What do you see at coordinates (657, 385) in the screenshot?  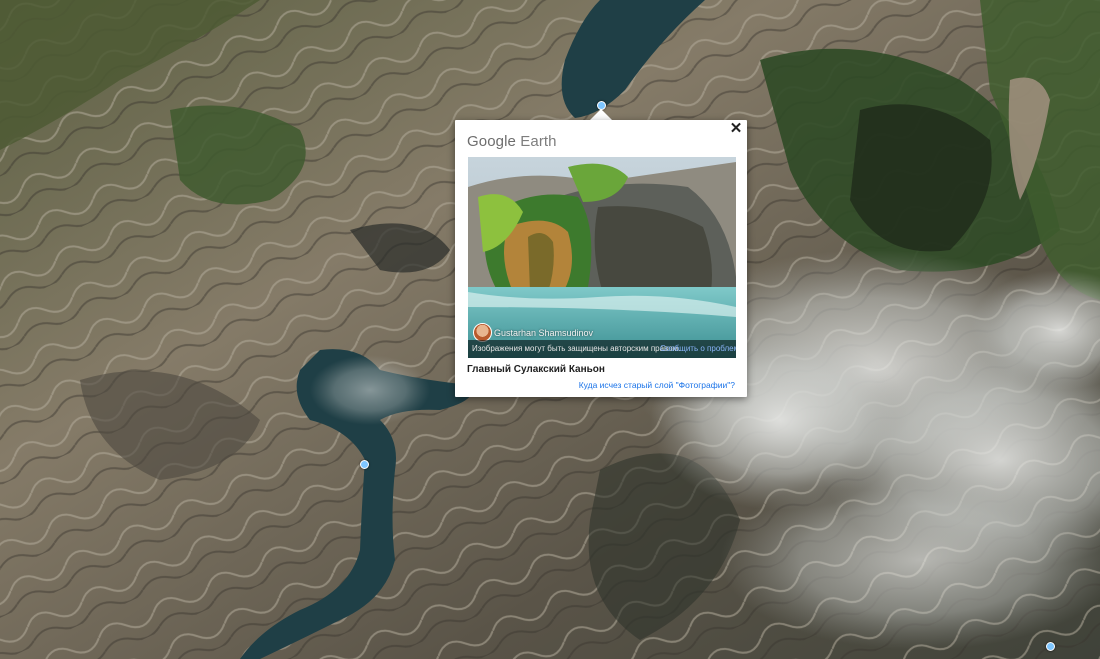 I see `photos-layer-help-link: Куда исчез старый слой "Фотографии"?` at bounding box center [657, 385].